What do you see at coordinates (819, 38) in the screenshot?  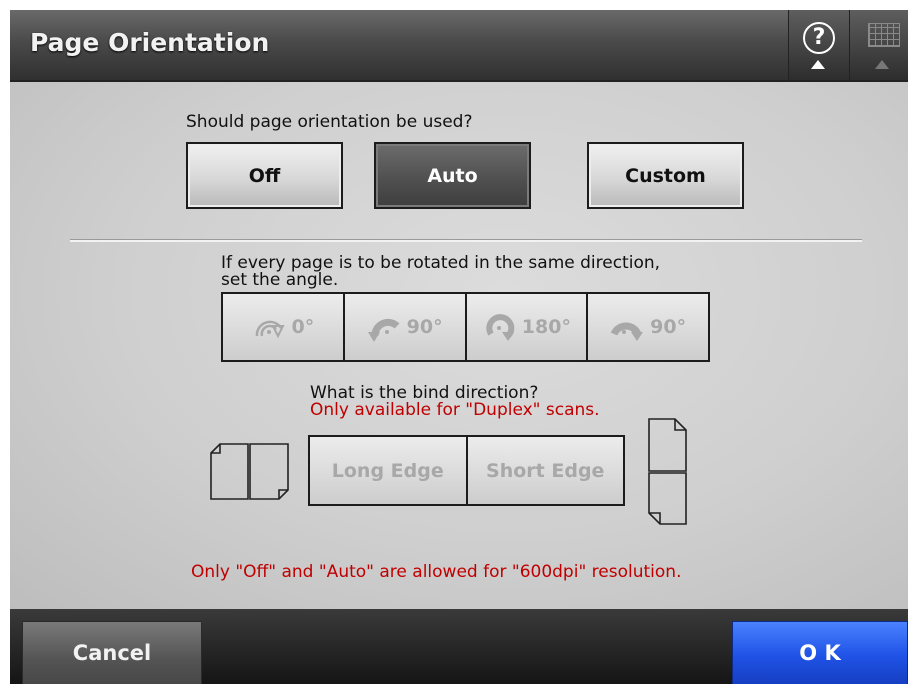 I see `help-question-icon: ?` at bounding box center [819, 38].